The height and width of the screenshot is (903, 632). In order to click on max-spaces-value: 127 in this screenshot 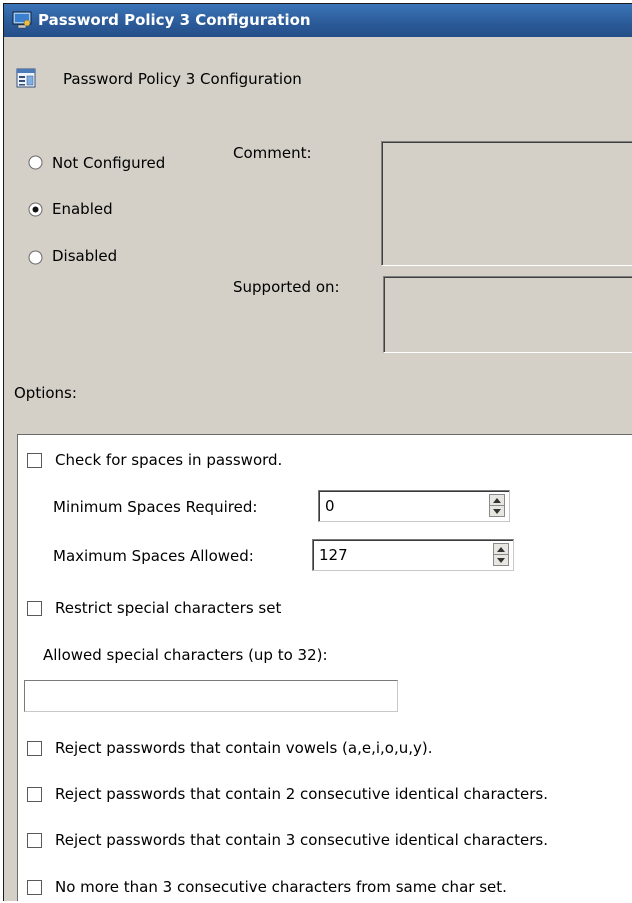, I will do `click(333, 555)`.